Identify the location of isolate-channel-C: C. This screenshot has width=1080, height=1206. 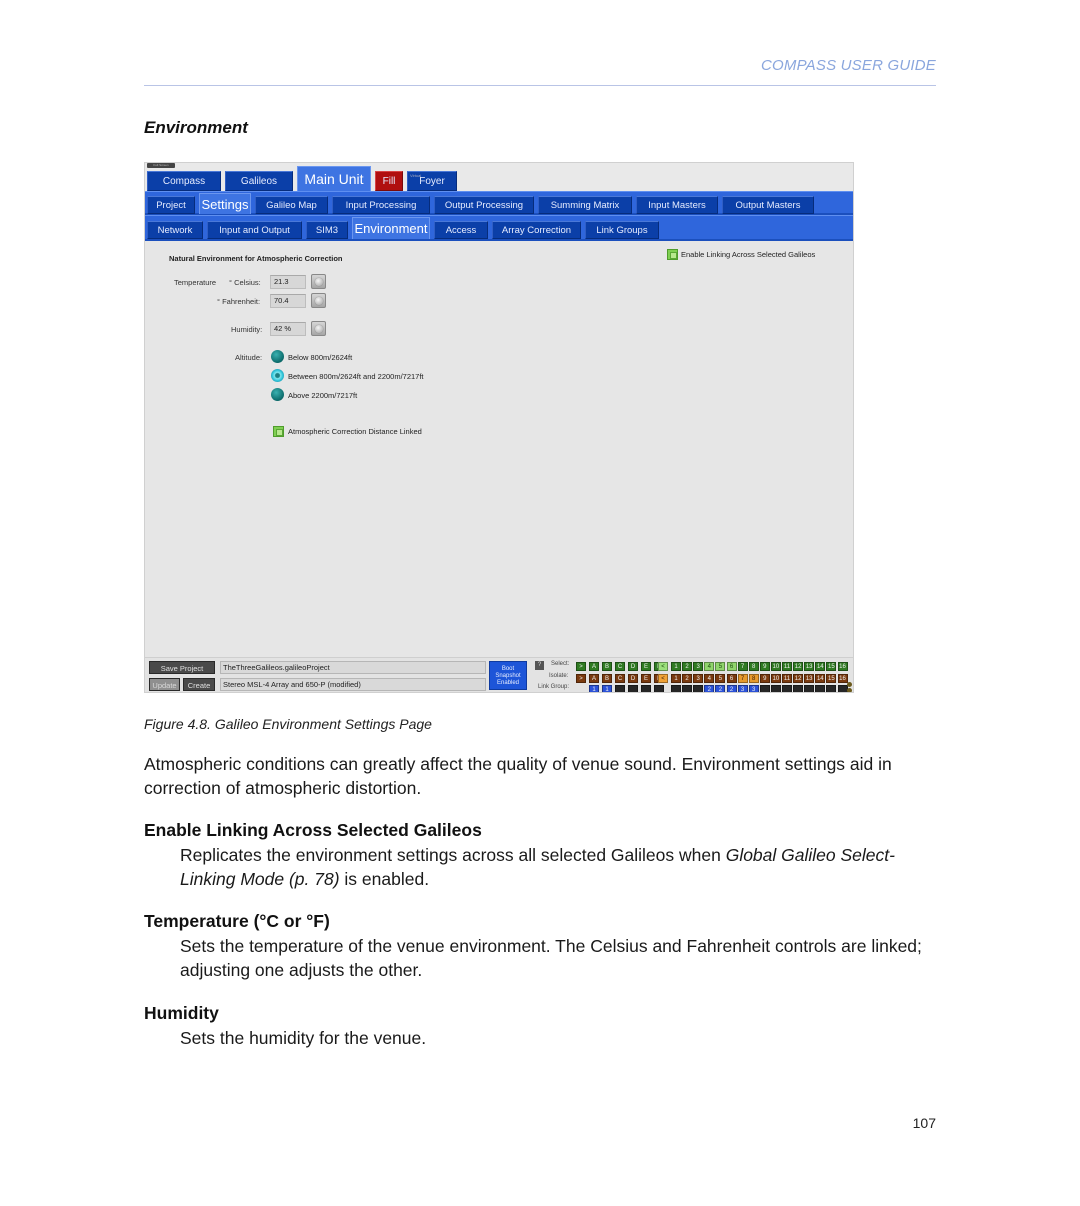
(620, 678).